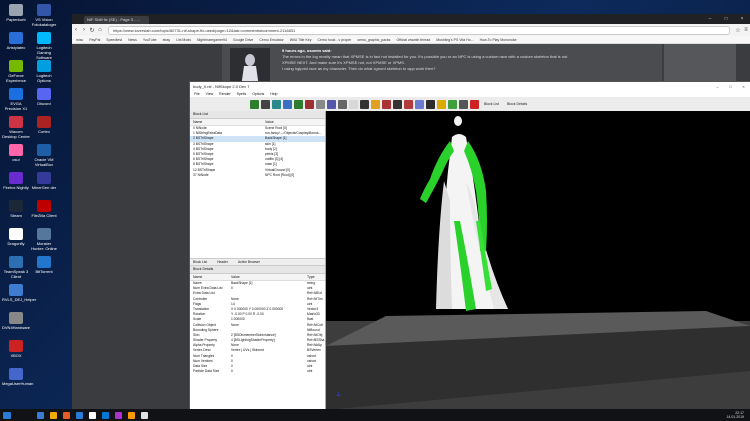 The height and width of the screenshot is (421, 750). What do you see at coordinates (301, 40) in the screenshot?
I see `bookmark-item: WiiU Title Key` at bounding box center [301, 40].